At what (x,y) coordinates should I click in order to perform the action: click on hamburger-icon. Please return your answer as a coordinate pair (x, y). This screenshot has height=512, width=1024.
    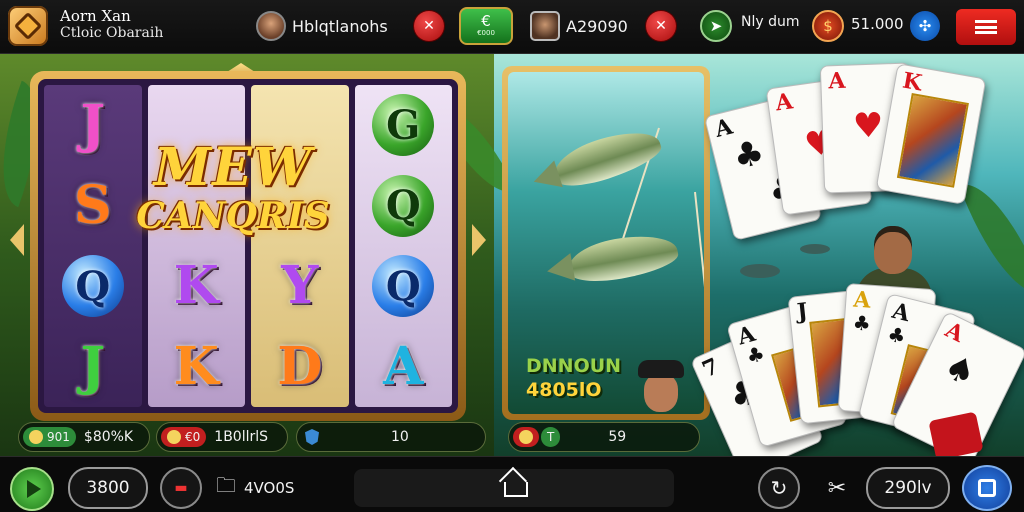
    Looking at the image, I should click on (986, 27).